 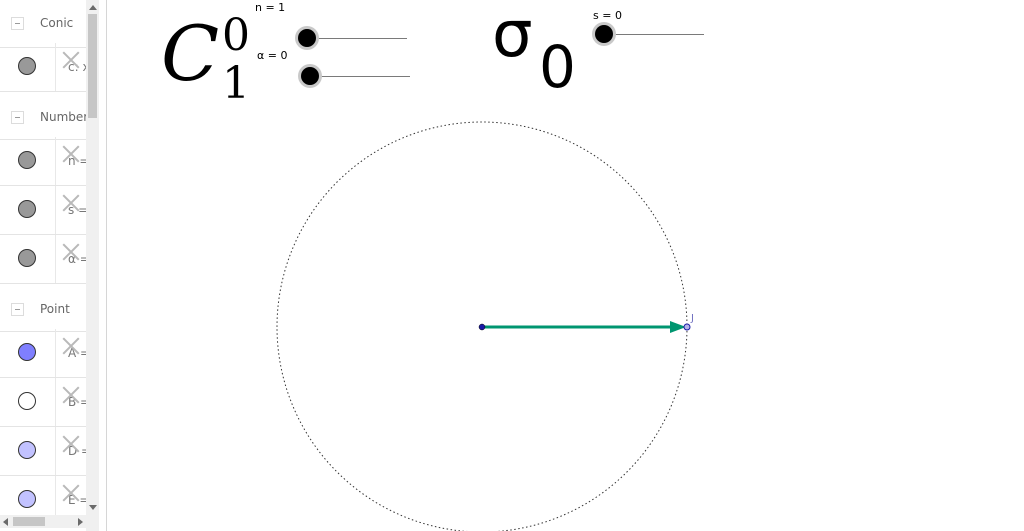 I want to click on slider-n-track, so click(x=357, y=38).